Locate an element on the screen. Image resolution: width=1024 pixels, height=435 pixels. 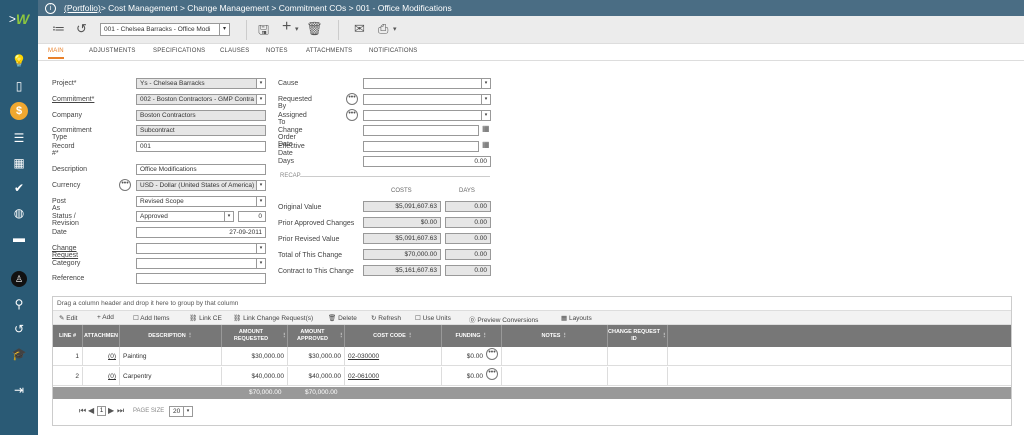
email-icon: ✉ is located at coordinates (359, 29).